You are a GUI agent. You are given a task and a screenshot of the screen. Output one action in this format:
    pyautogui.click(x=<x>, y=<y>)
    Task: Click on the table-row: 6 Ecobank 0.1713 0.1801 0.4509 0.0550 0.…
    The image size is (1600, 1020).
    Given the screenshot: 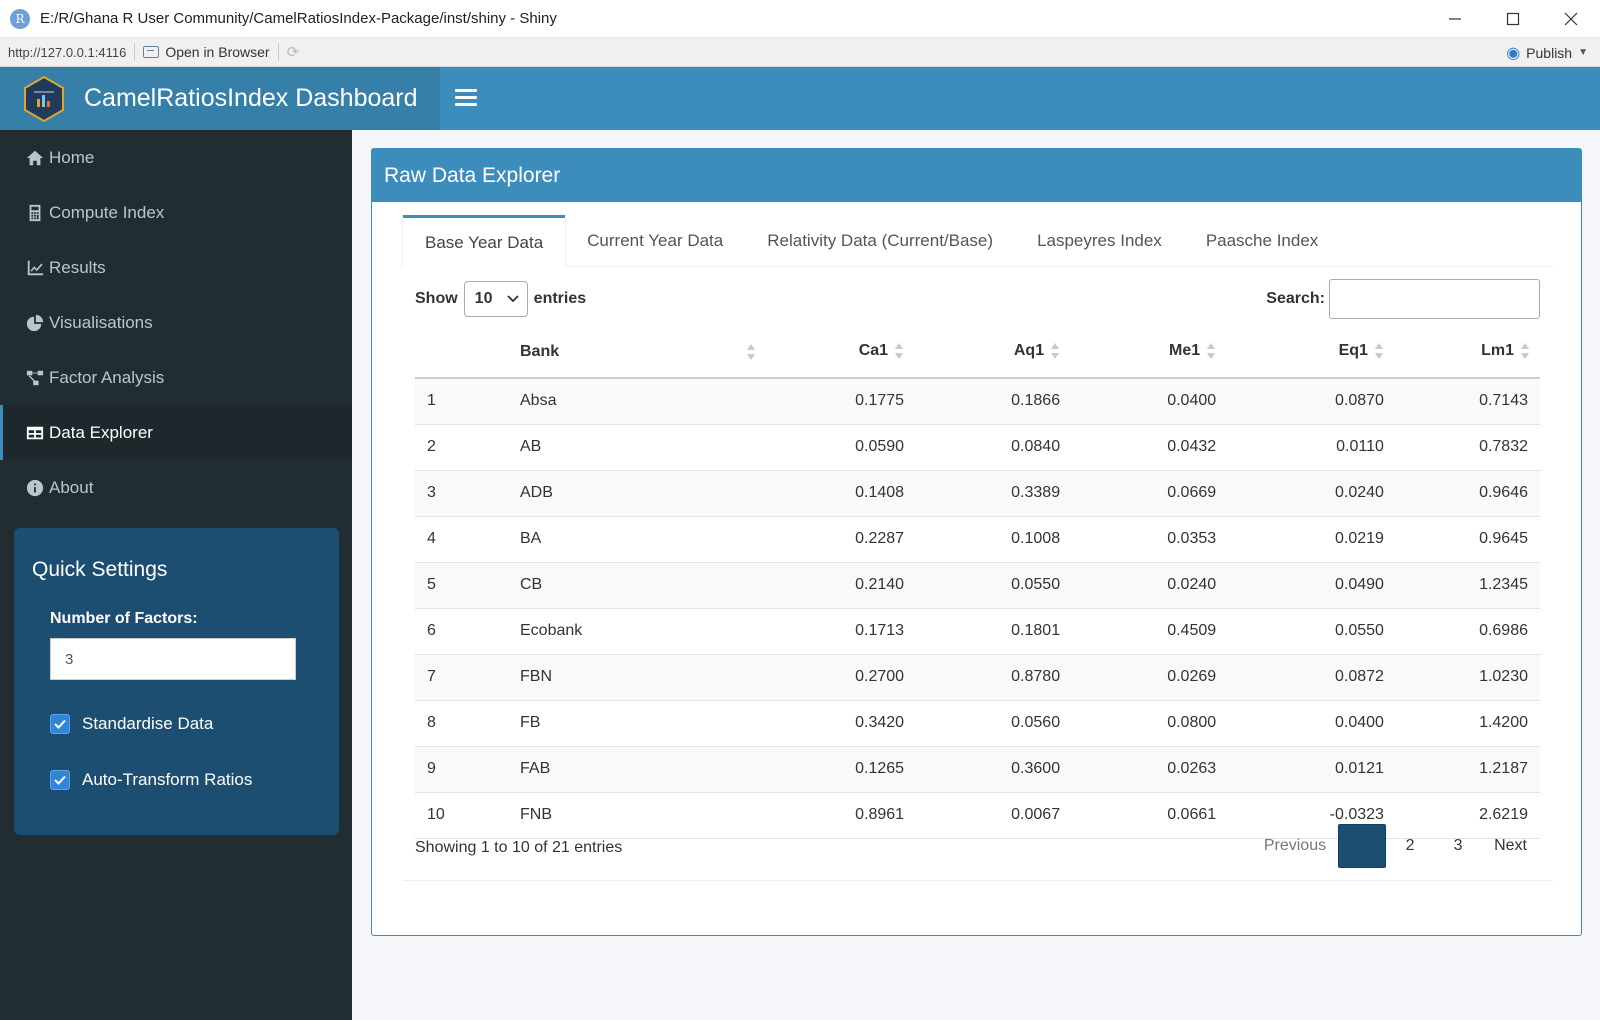 What is the action you would take?
    pyautogui.click(x=977, y=631)
    